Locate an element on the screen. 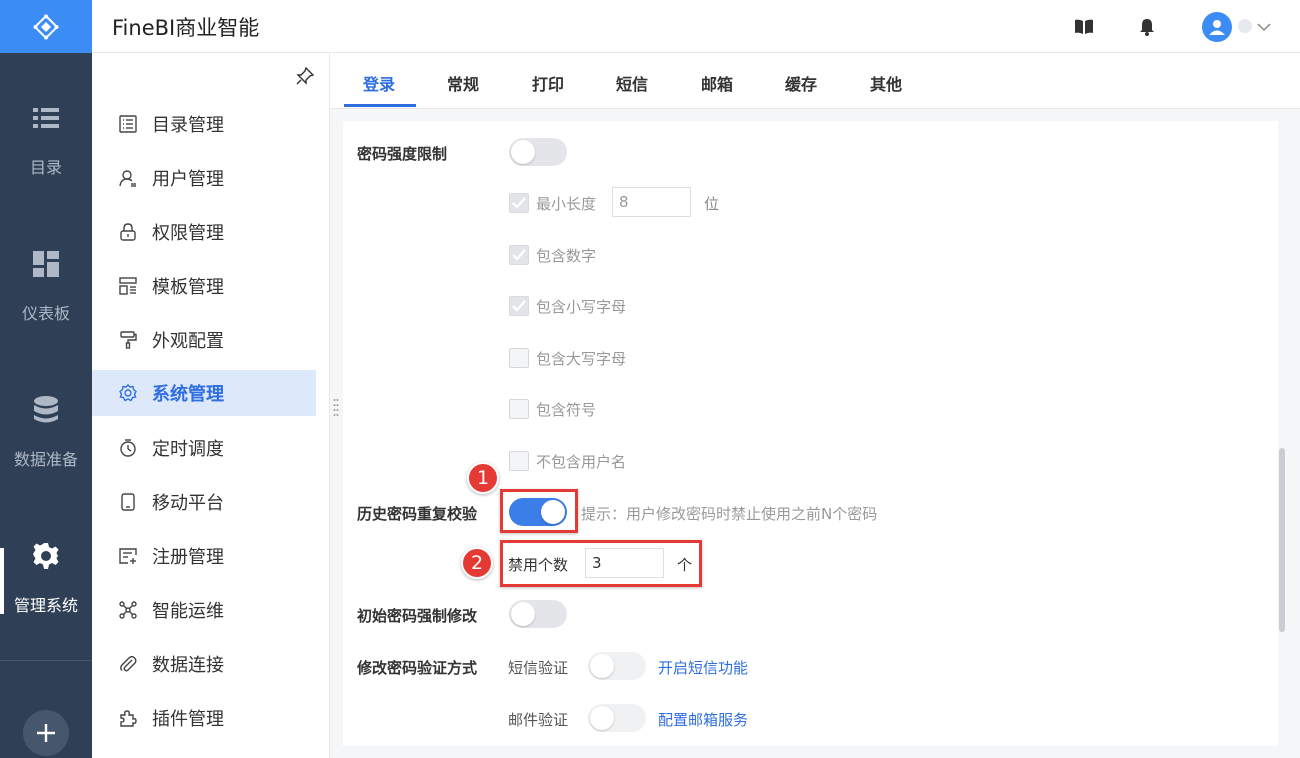  pin-icon is located at coordinates (305, 76).